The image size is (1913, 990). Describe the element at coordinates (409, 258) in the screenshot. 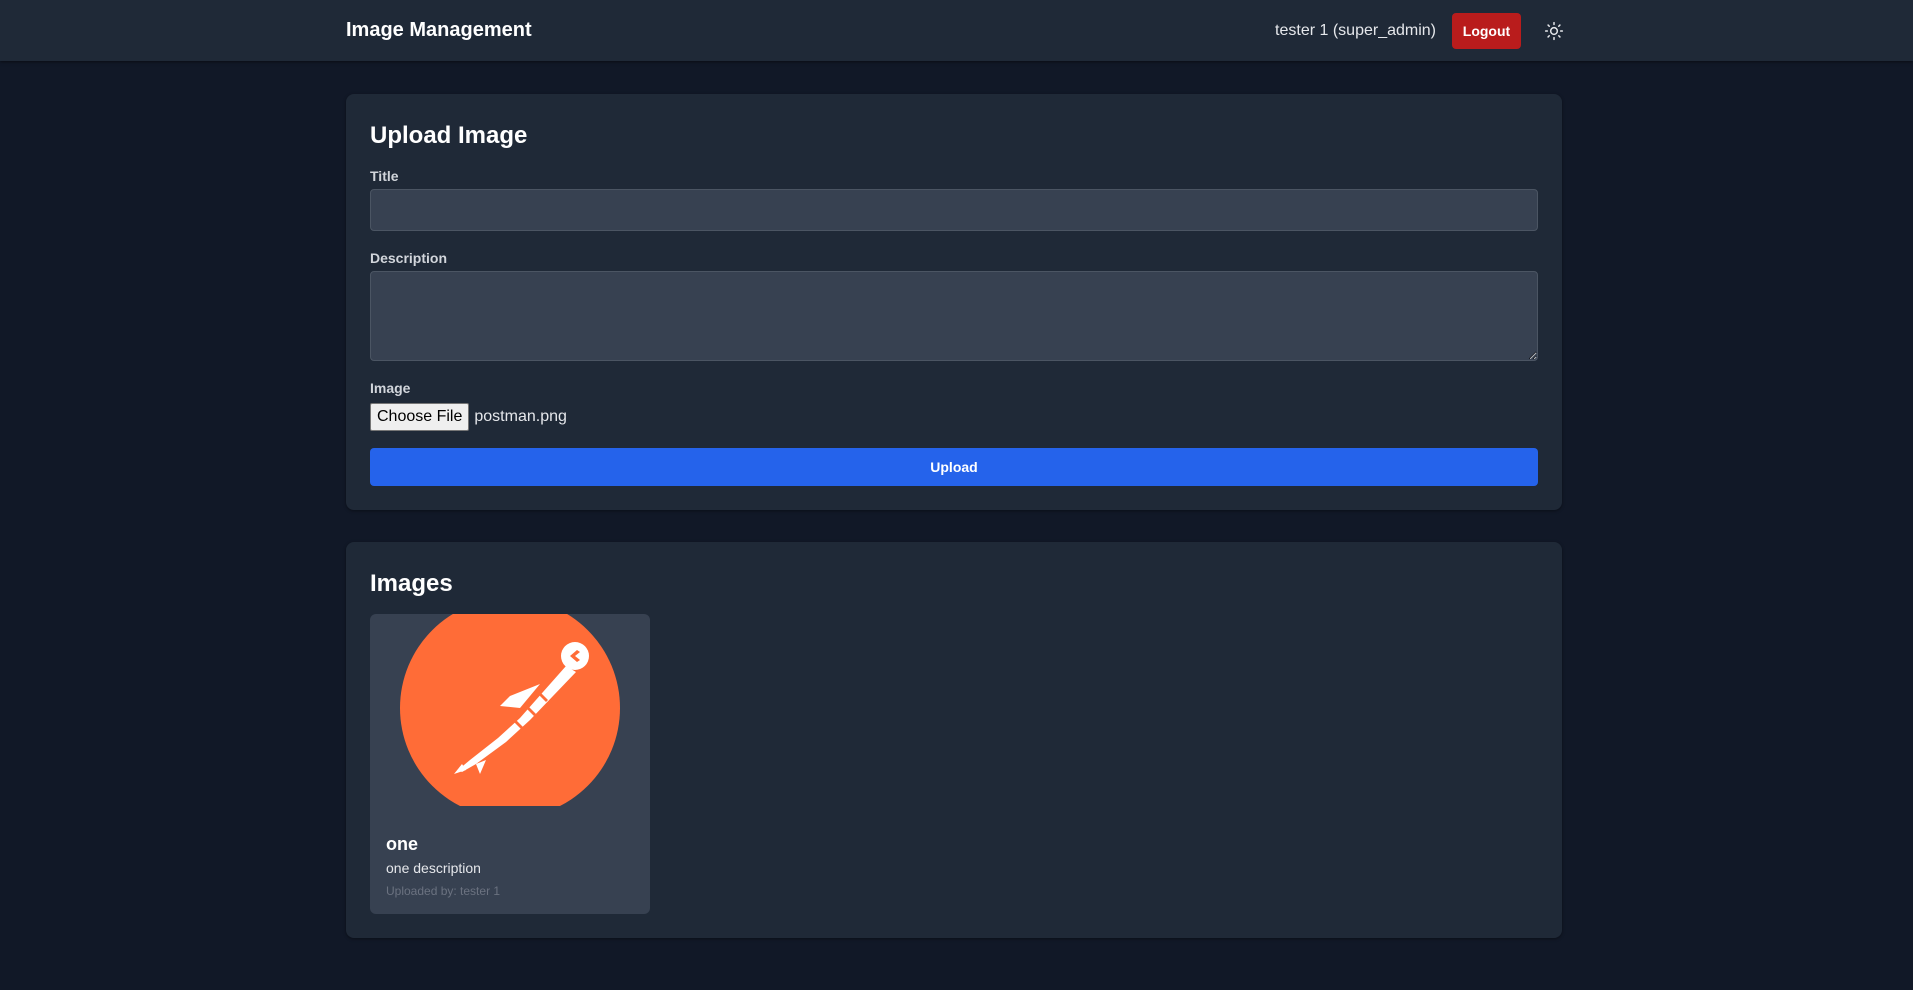

I see `description-label: Description` at that location.